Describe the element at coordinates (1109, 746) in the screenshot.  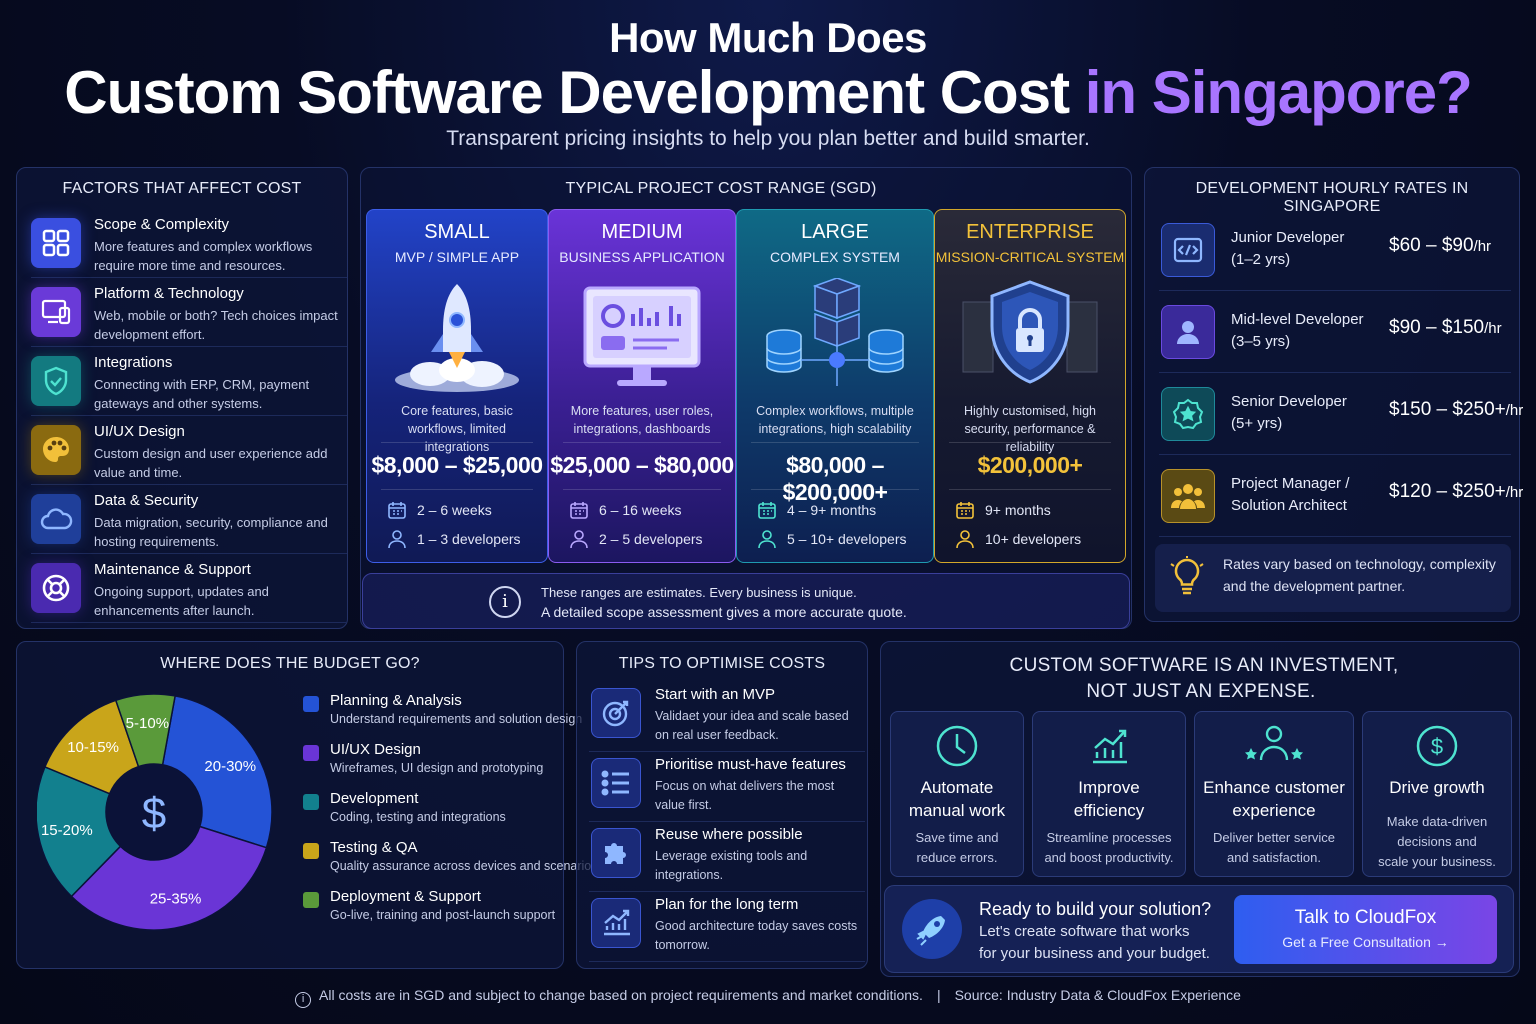
I see `growth-chart-icon` at that location.